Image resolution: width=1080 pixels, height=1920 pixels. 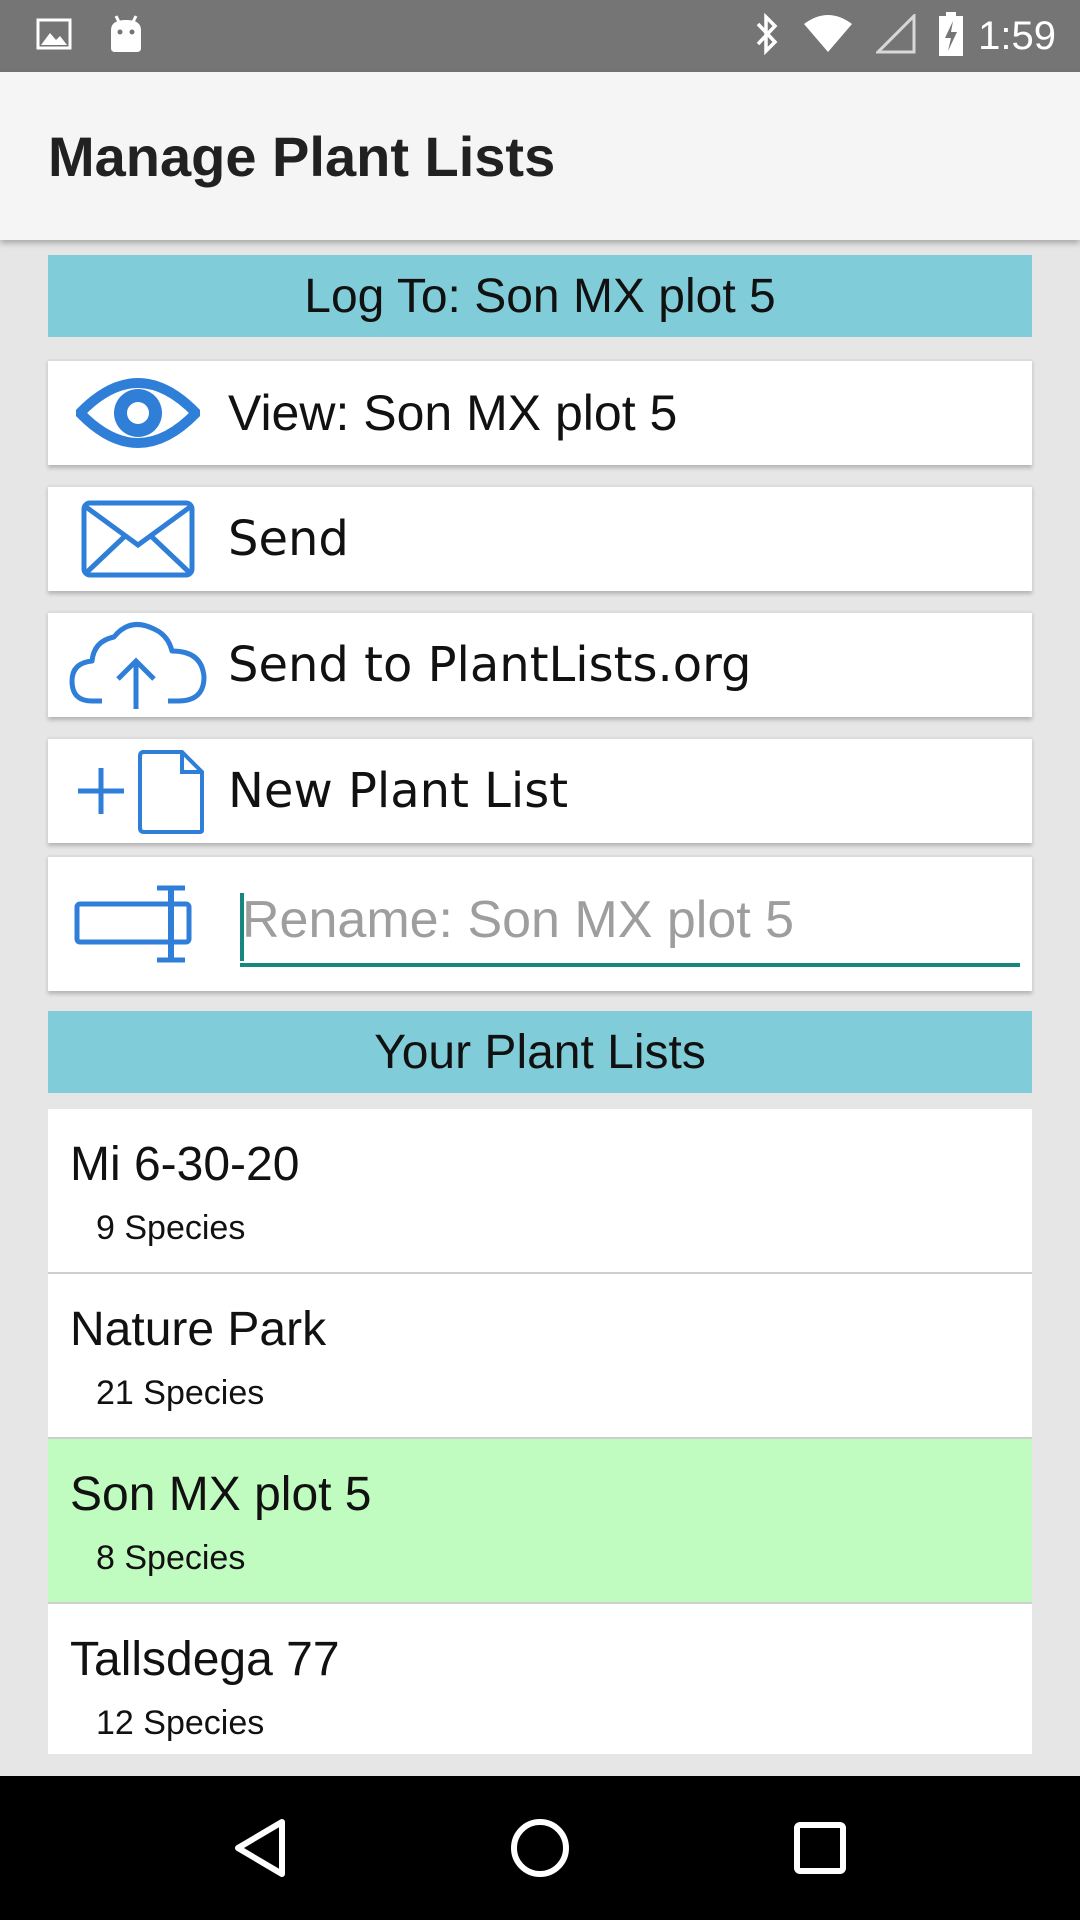 I want to click on list-item-name: Nature Park, so click(x=198, y=1329).